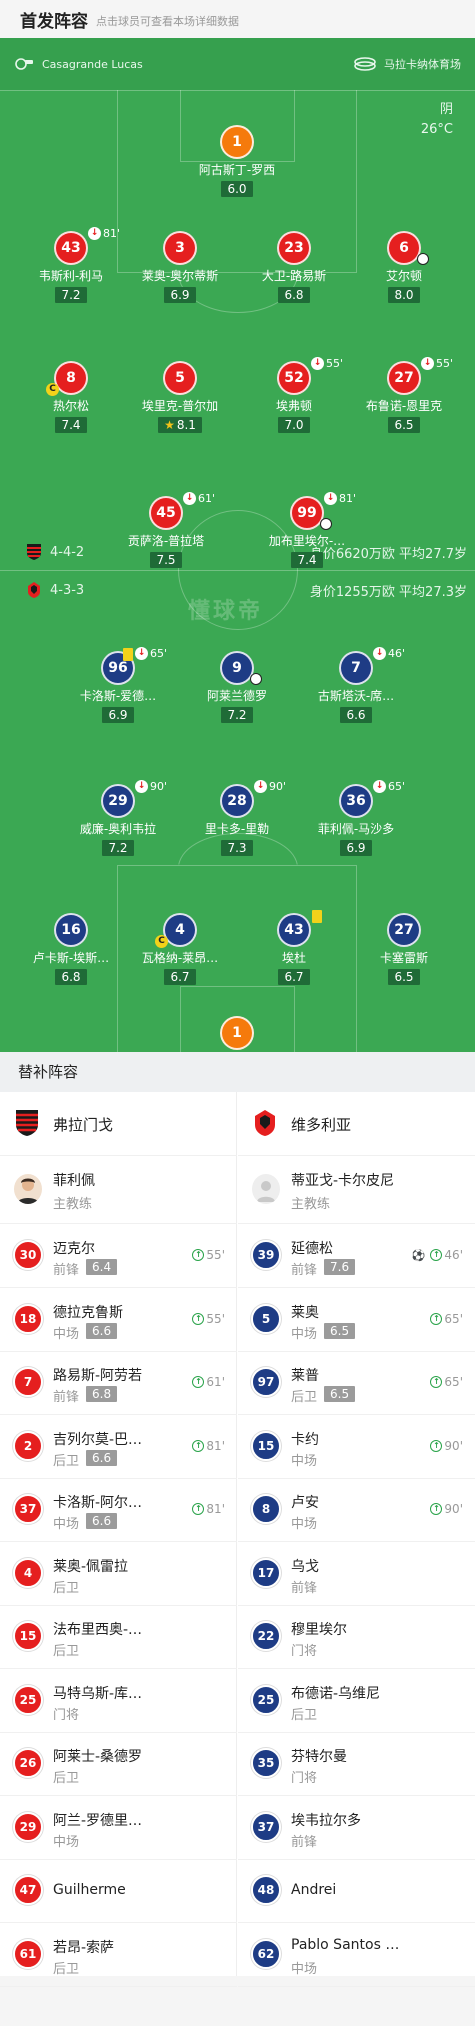 The image size is (475, 2026). I want to click on home-team-row: 弗拉门戈, so click(118, 1124).